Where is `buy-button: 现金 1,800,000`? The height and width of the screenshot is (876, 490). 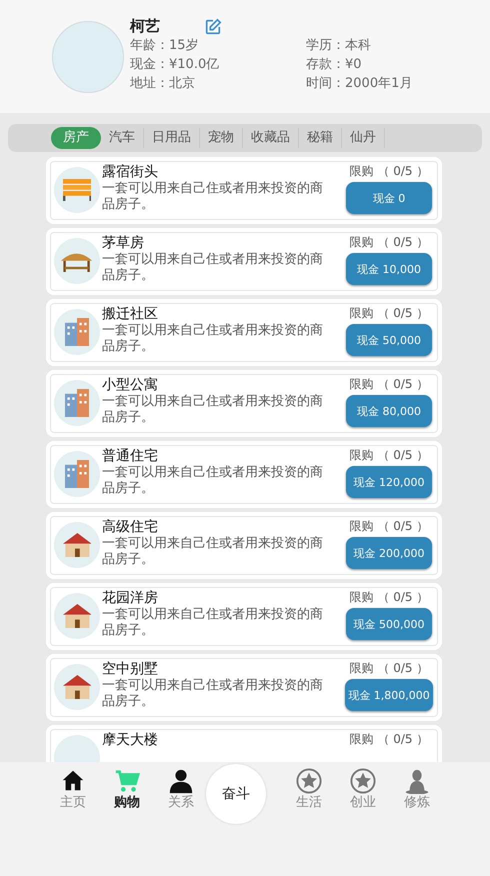
buy-button: 现金 1,800,000 is located at coordinates (389, 695).